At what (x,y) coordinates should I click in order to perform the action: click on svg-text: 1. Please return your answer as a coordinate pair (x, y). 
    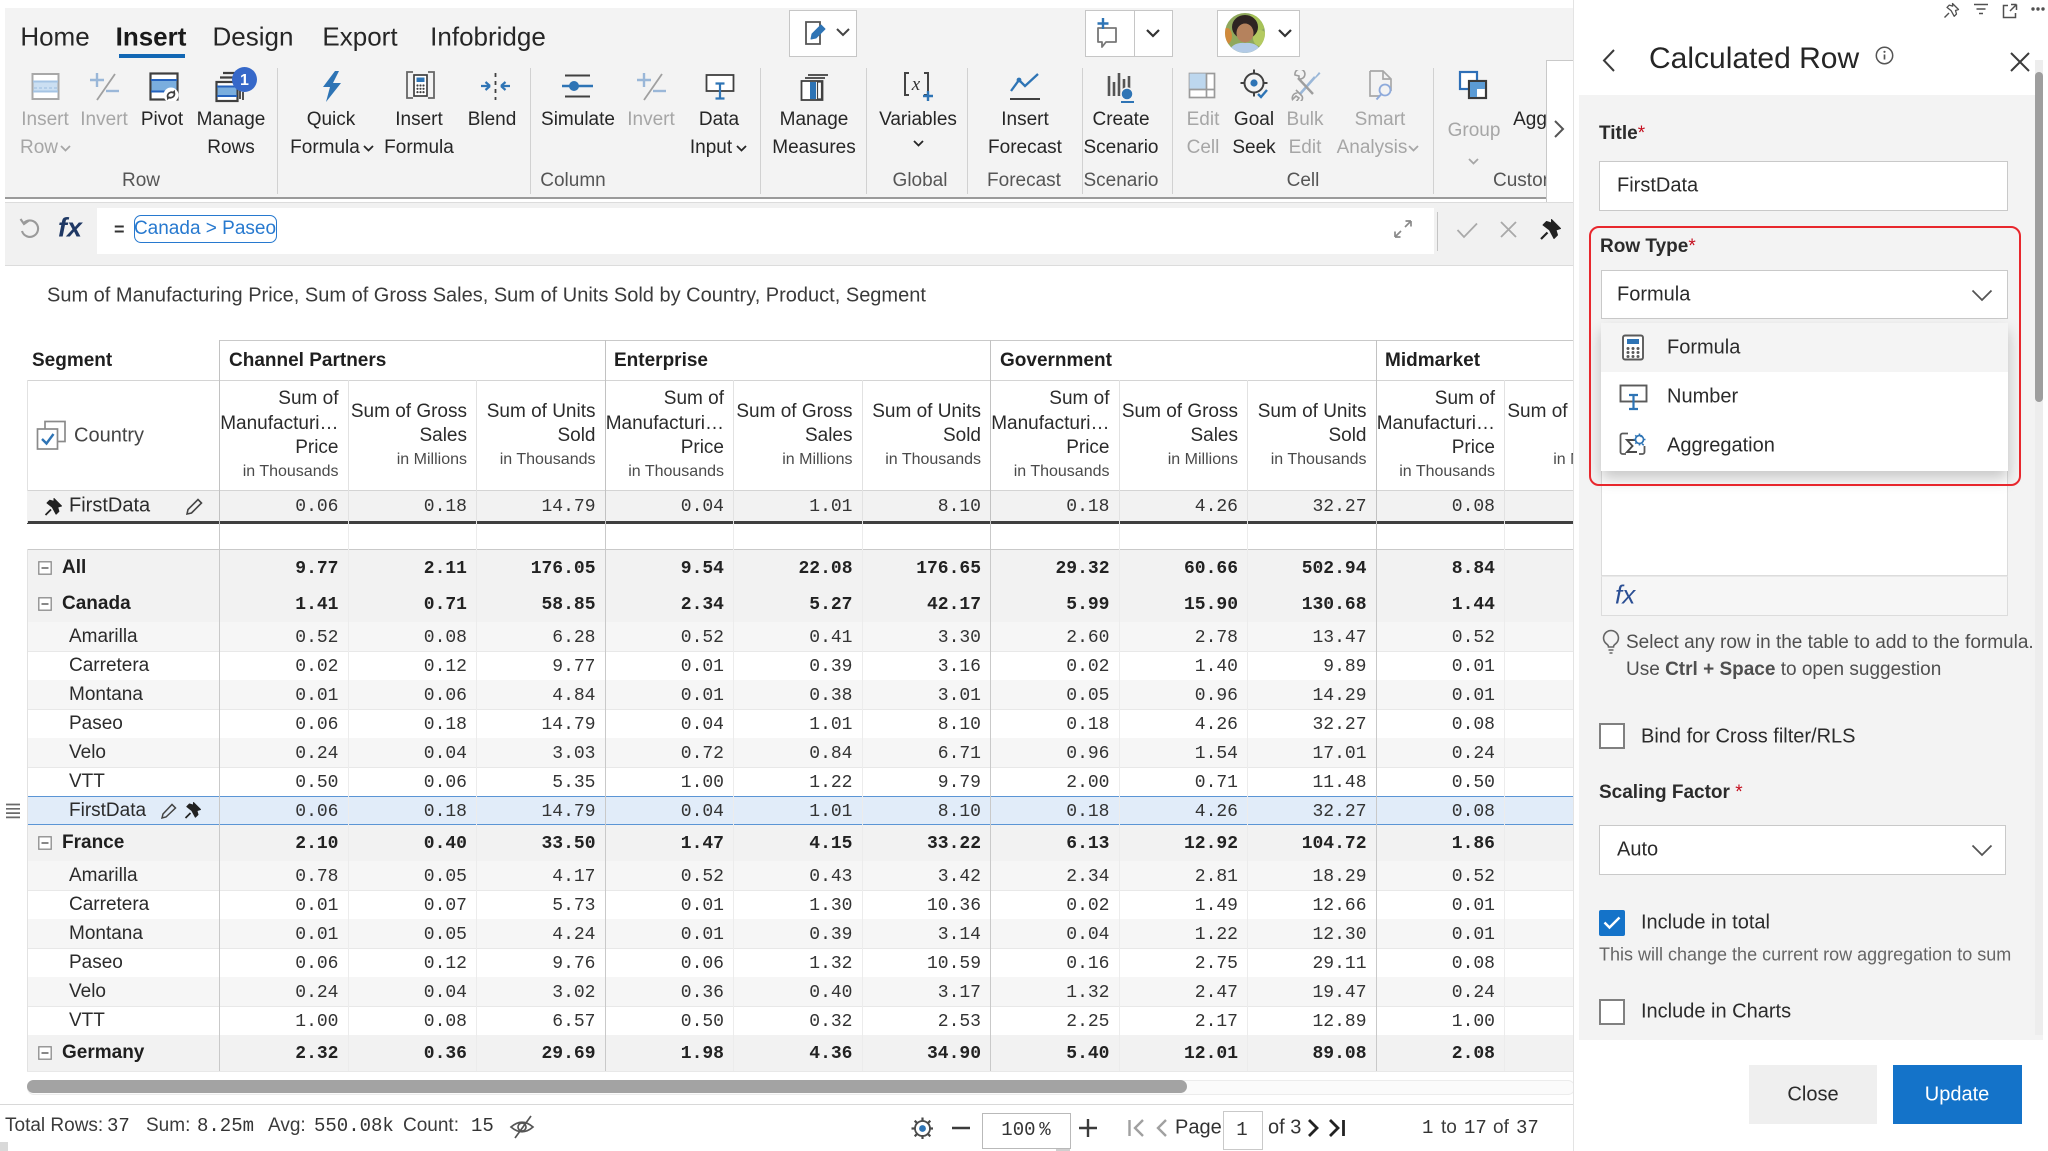
    Looking at the image, I should click on (244, 80).